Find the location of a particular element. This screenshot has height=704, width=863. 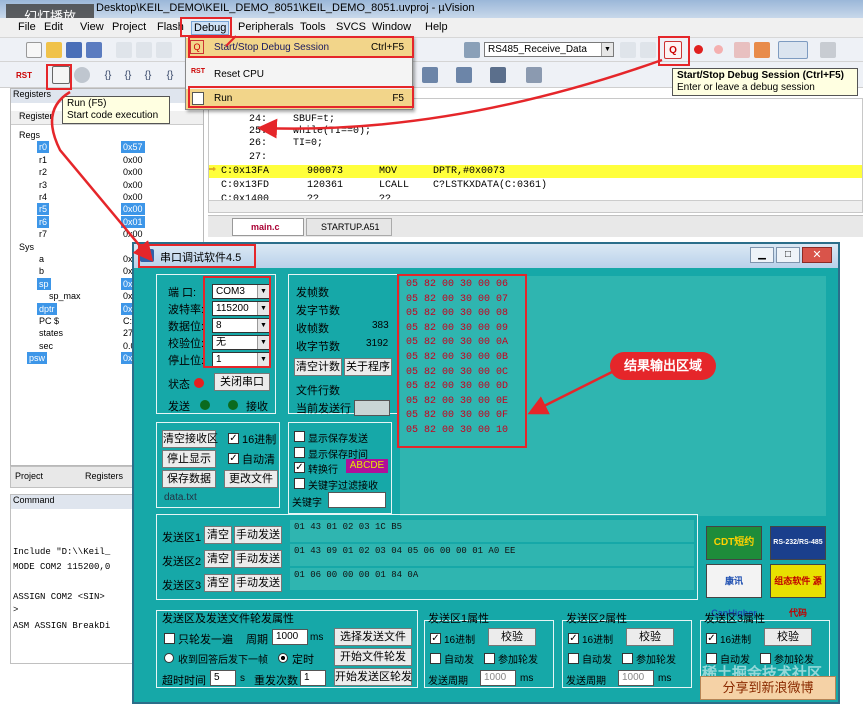

arrow-annotation-to-output is located at coordinates (570, 392).